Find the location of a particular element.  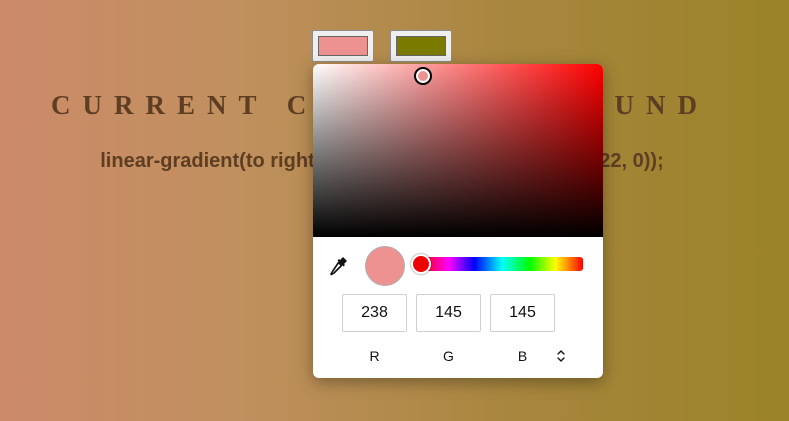

saturation-value-handle is located at coordinates (423, 76).